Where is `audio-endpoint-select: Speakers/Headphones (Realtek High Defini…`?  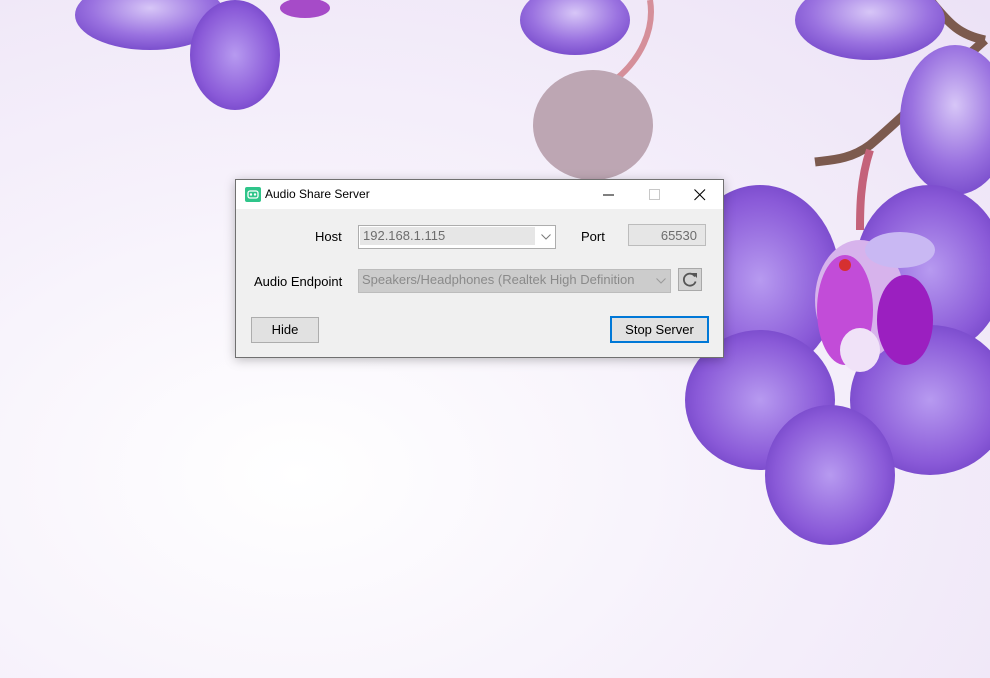 audio-endpoint-select: Speakers/Headphones (Realtek High Defini… is located at coordinates (514, 281).